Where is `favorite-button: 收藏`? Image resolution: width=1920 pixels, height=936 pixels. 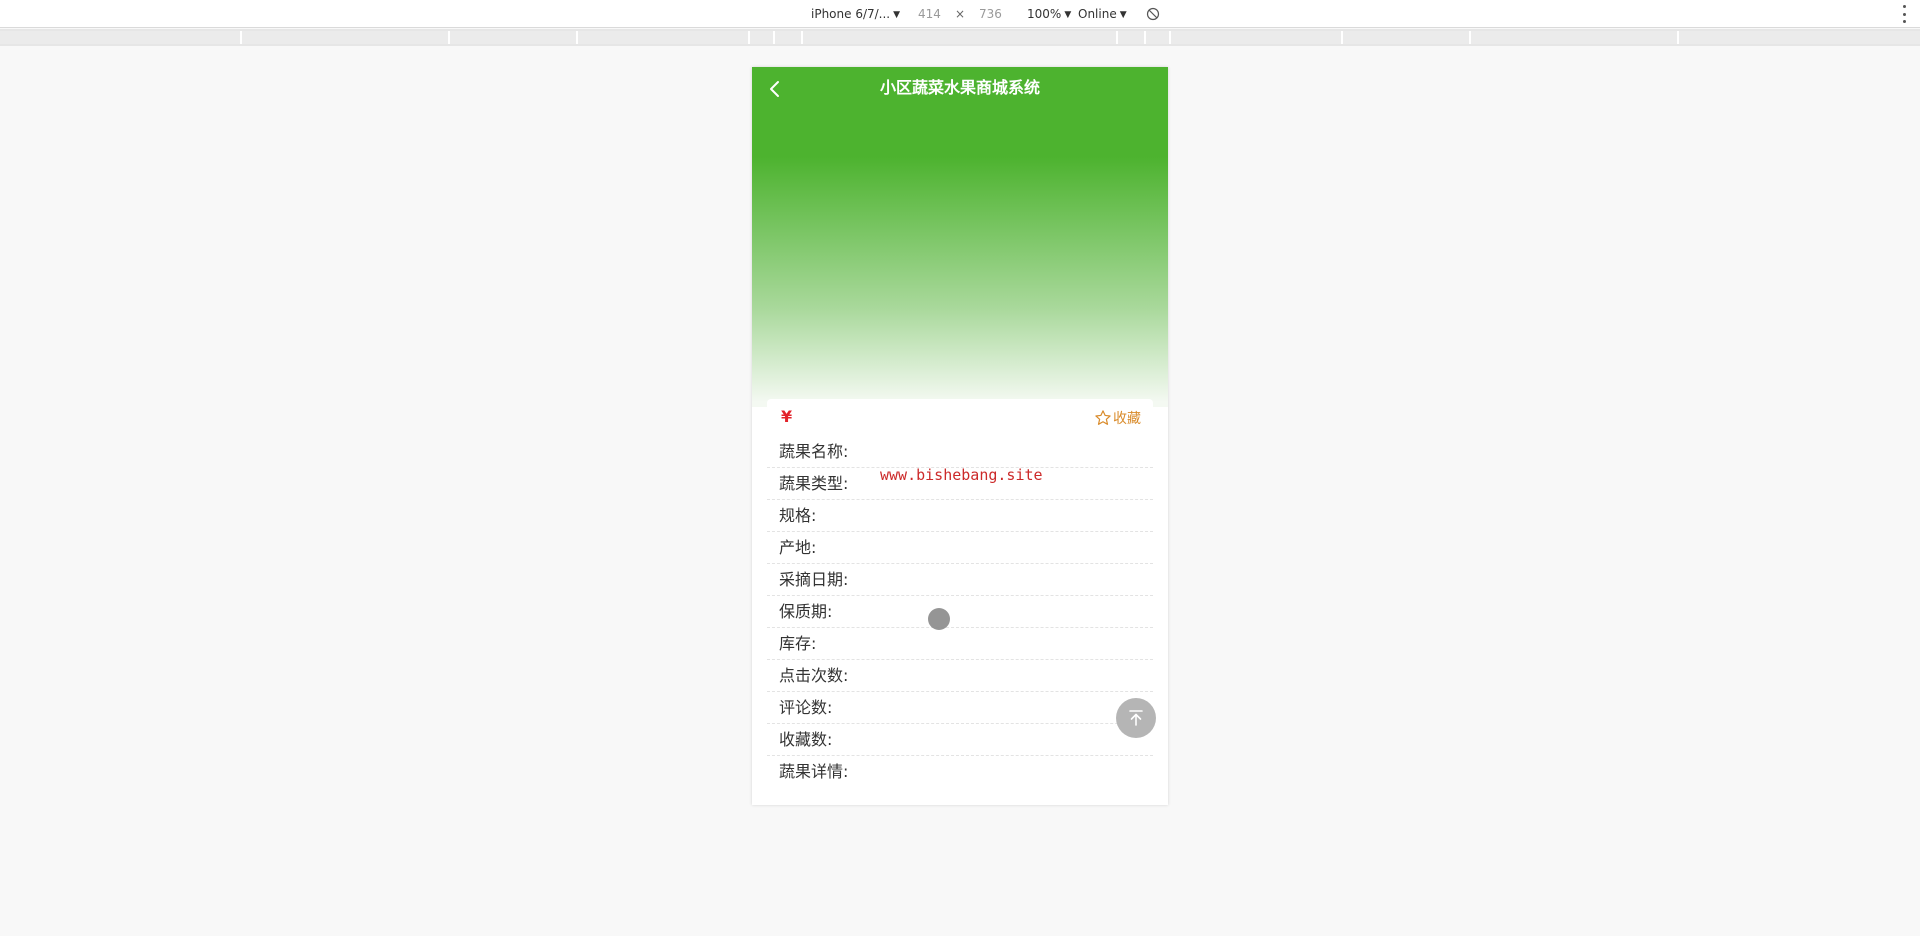 favorite-button: 收藏 is located at coordinates (1117, 418).